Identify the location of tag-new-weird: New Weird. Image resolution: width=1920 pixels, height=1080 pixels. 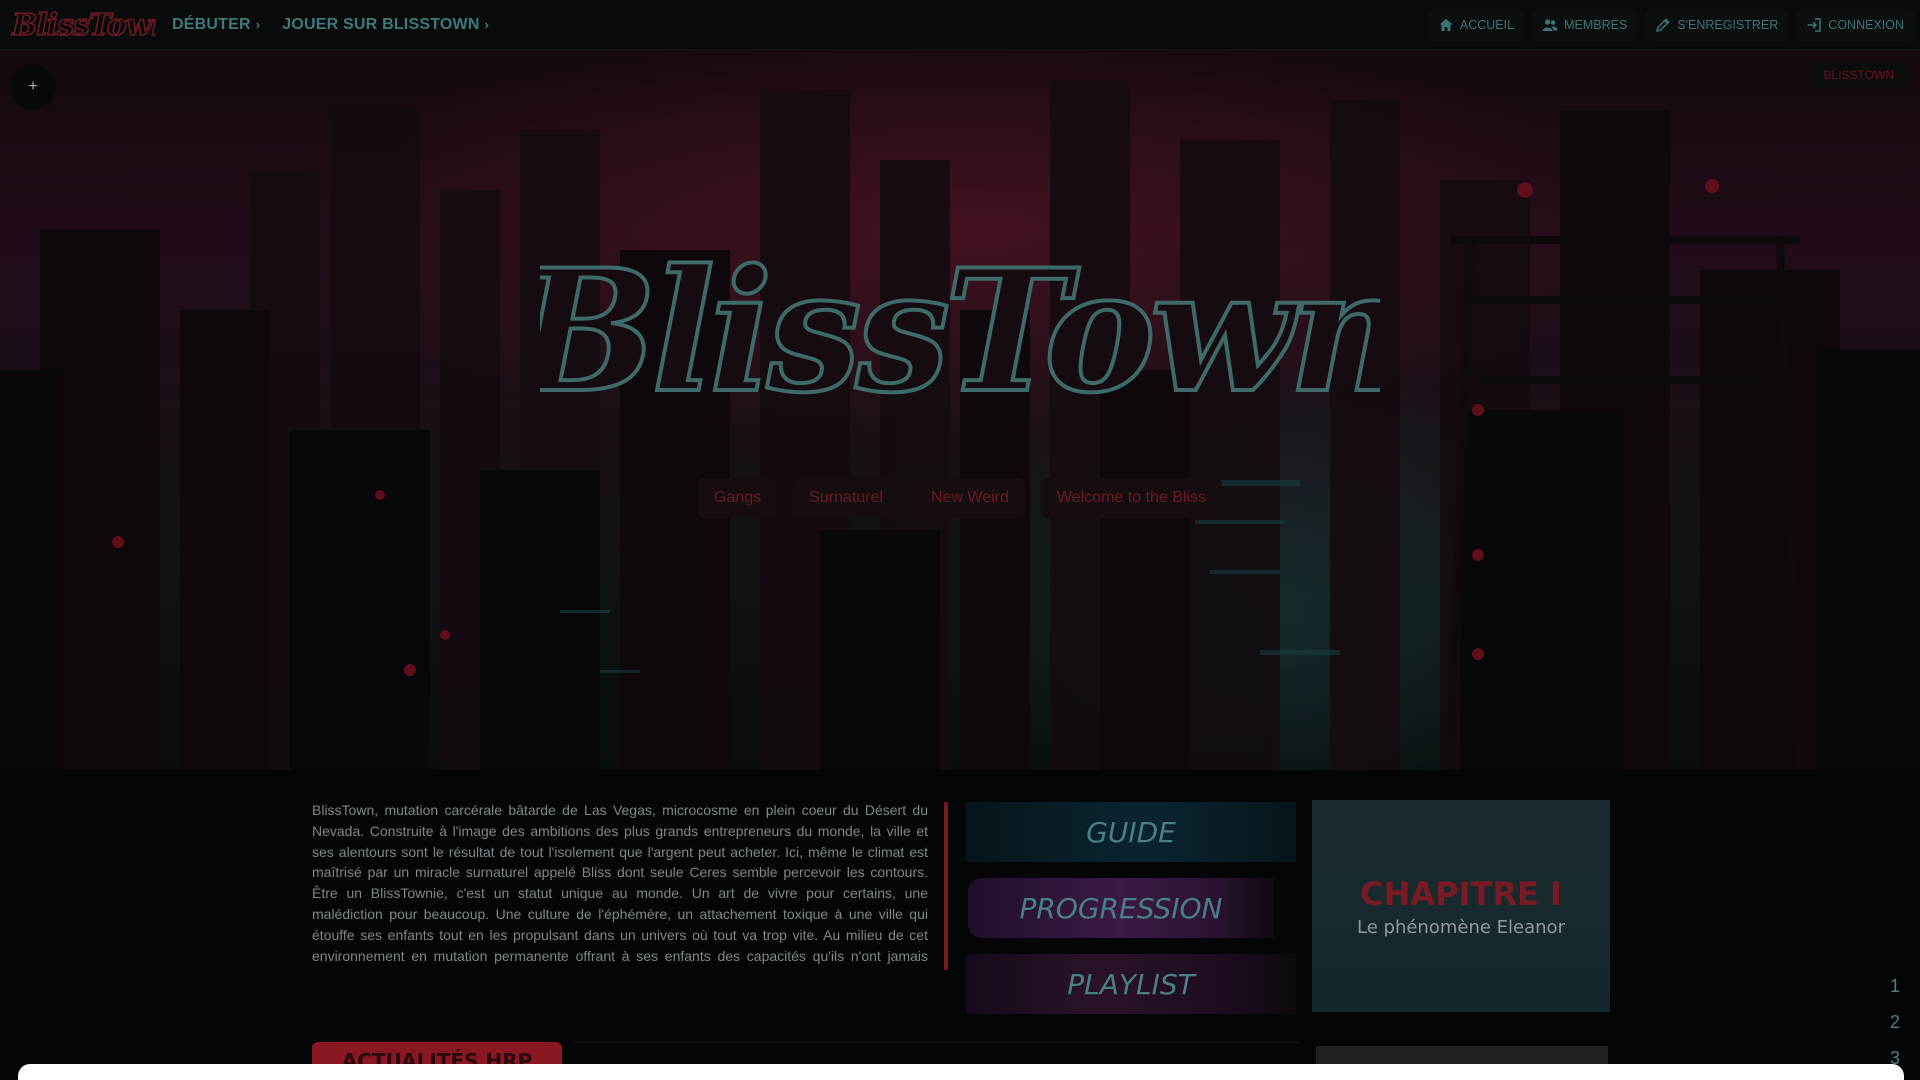
(969, 498).